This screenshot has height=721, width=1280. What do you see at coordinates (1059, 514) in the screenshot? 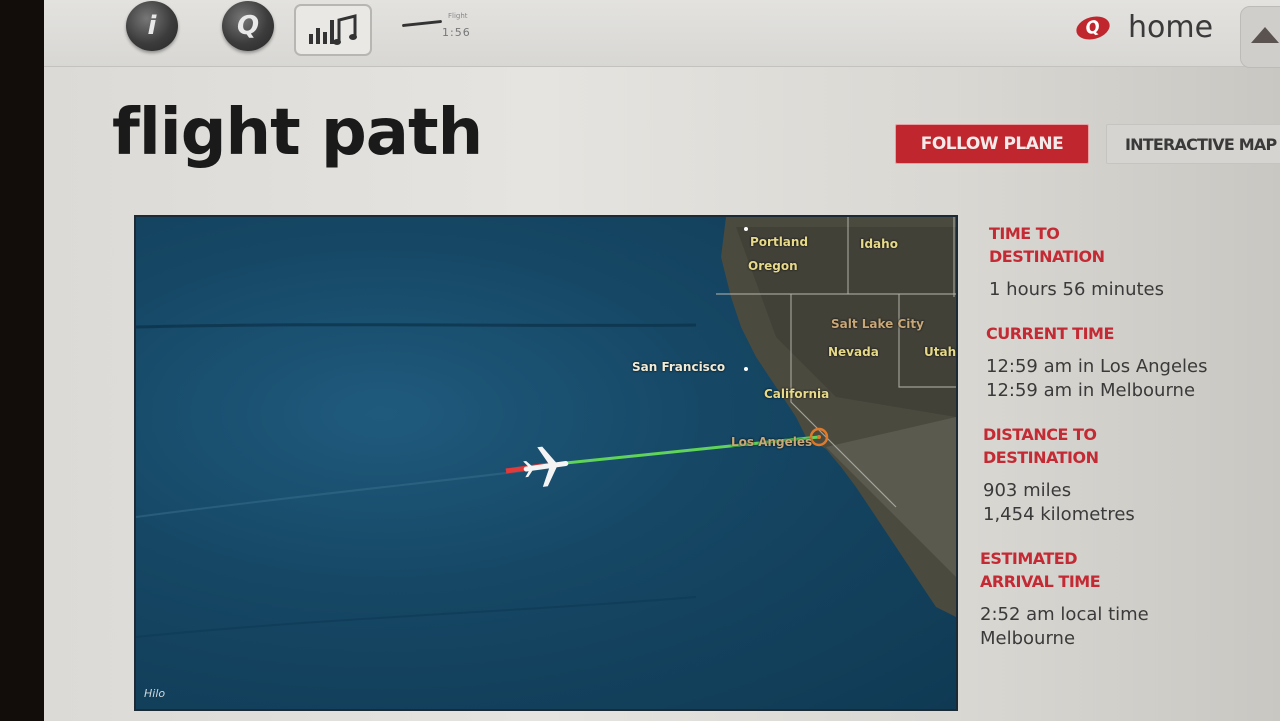
I see `distance-kilometres: 1,454 kilometres` at bounding box center [1059, 514].